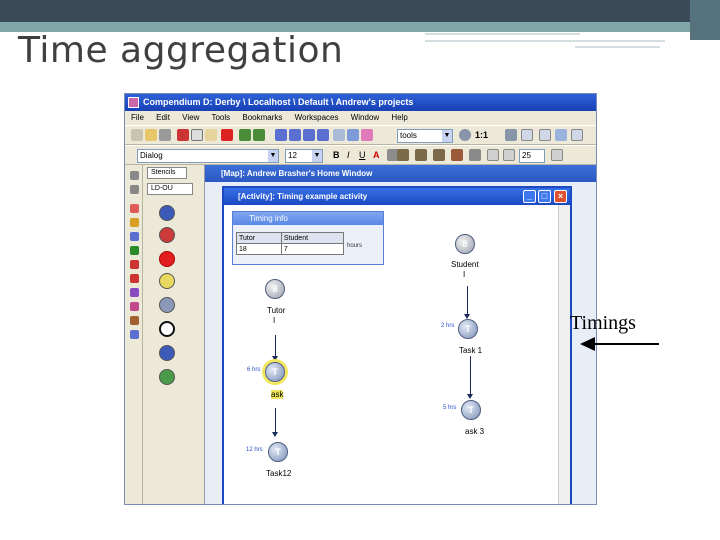 Image resolution: width=720 pixels, height=540 pixels. What do you see at coordinates (295, 135) in the screenshot?
I see `forward-arrow-icon` at bounding box center [295, 135].